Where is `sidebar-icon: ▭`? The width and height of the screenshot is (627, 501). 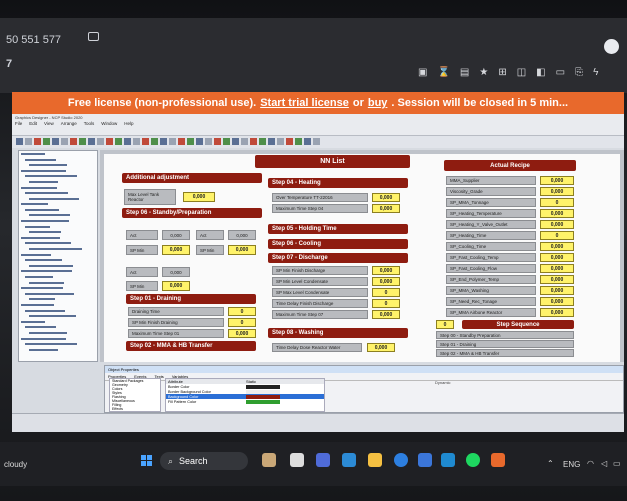
sidebar-icon: ▭ is located at coordinates (560, 72).